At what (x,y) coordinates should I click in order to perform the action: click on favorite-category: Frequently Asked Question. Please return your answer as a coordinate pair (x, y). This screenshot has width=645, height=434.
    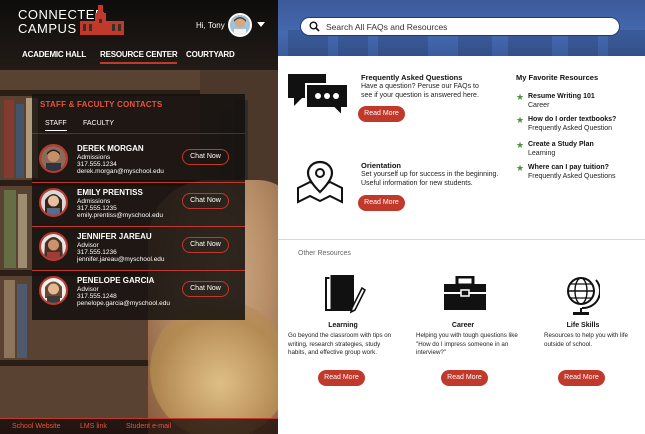
    Looking at the image, I should click on (570, 128).